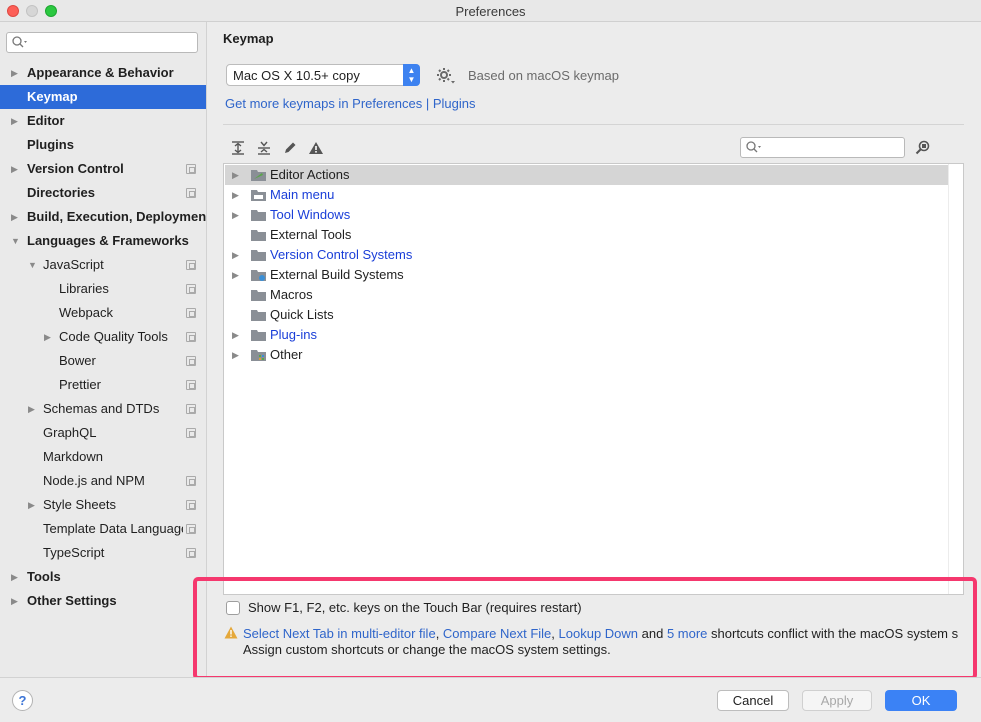 The height and width of the screenshot is (722, 981). I want to click on sidebar-item-markdown: Markdown, so click(103, 457).